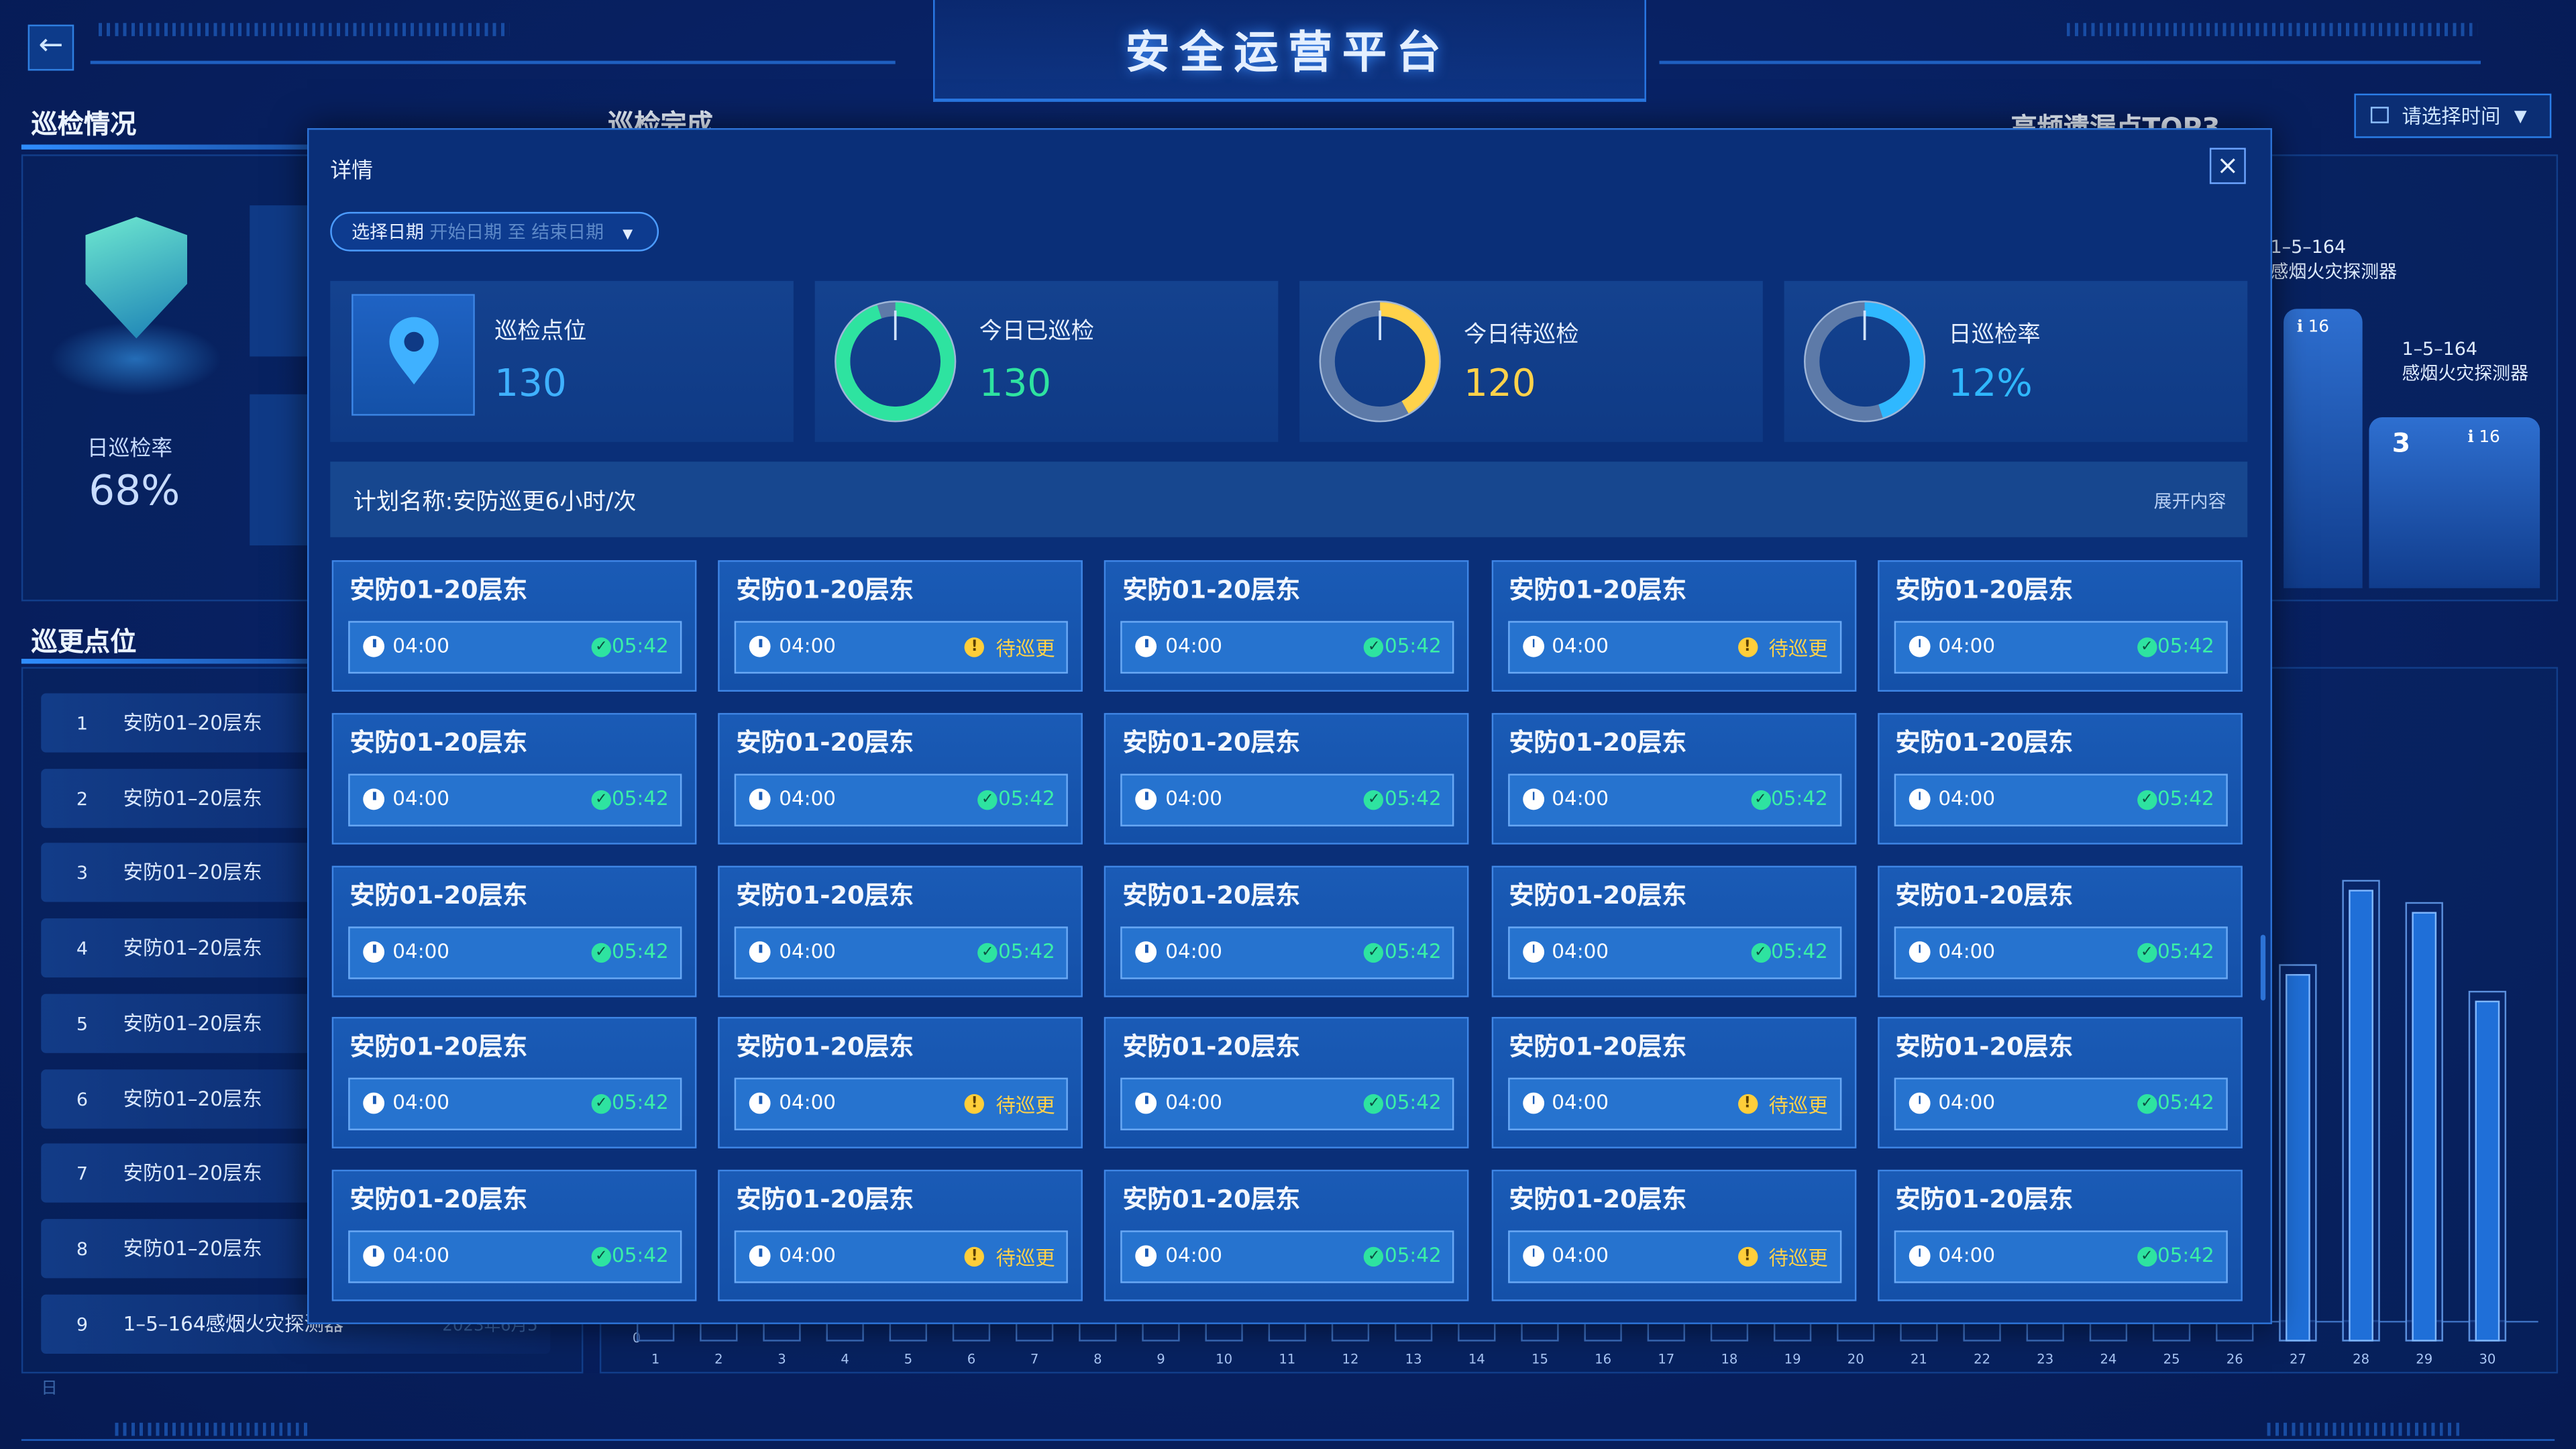 This screenshot has width=2576, height=1449. Describe the element at coordinates (1037, 332) in the screenshot. I see `stat-label-done: 今日已巡检` at that location.